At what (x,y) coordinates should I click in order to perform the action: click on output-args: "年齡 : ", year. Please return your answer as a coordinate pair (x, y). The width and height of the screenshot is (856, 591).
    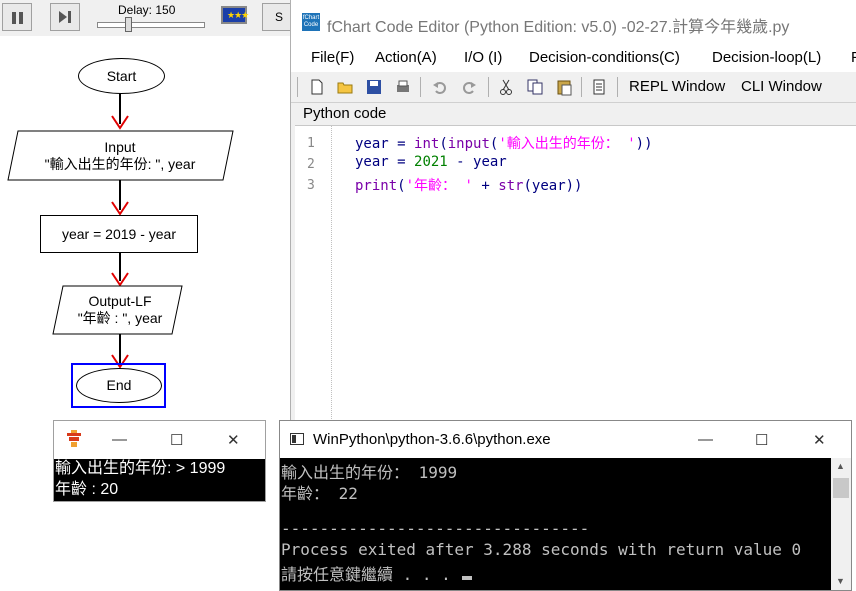
    Looking at the image, I should click on (120, 318).